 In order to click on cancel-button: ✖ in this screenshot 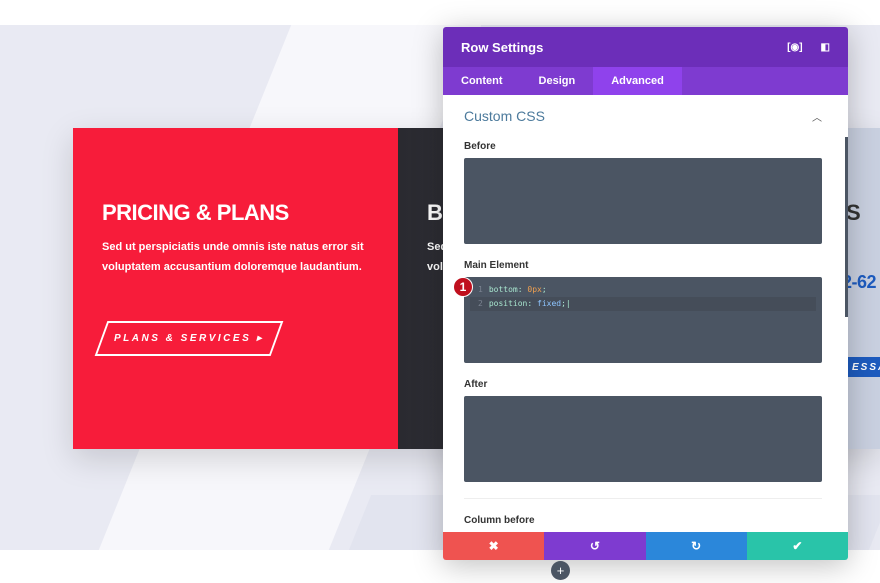, I will do `click(494, 546)`.